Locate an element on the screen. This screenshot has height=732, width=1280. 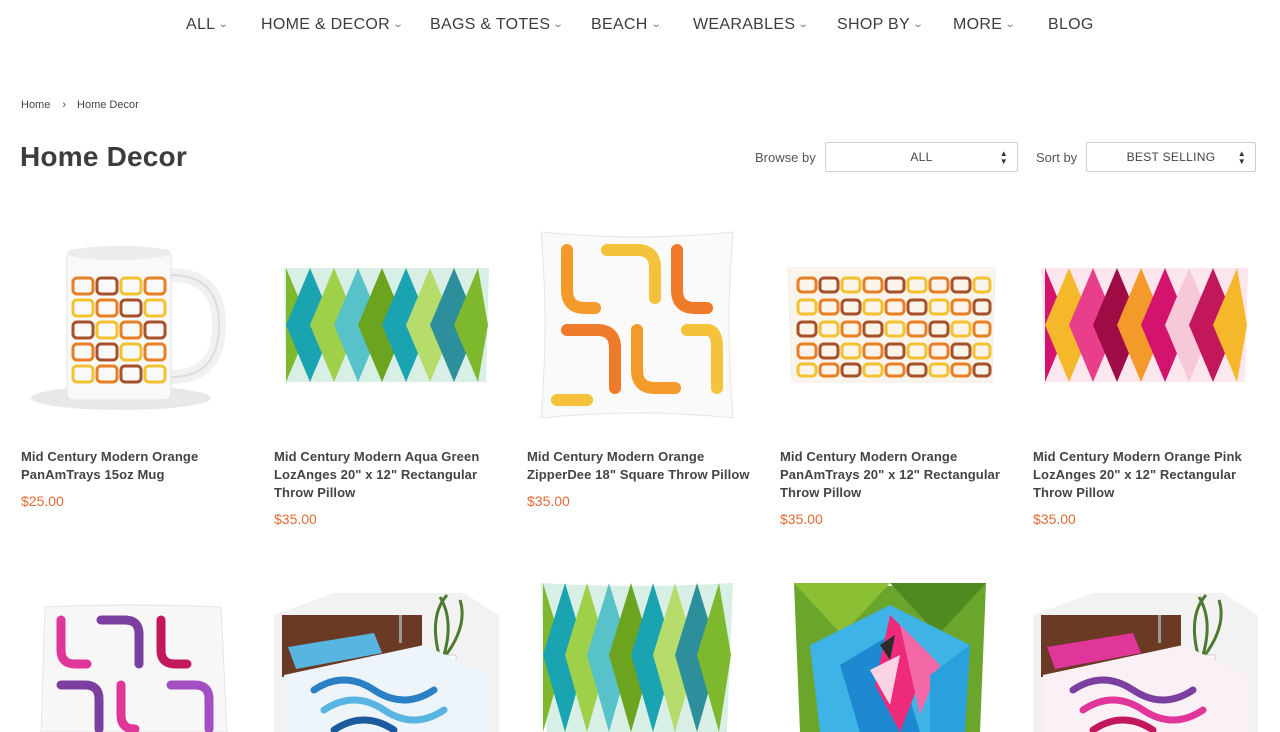
nav-home-decor-label: HOME & DECOR is located at coordinates (325, 24).